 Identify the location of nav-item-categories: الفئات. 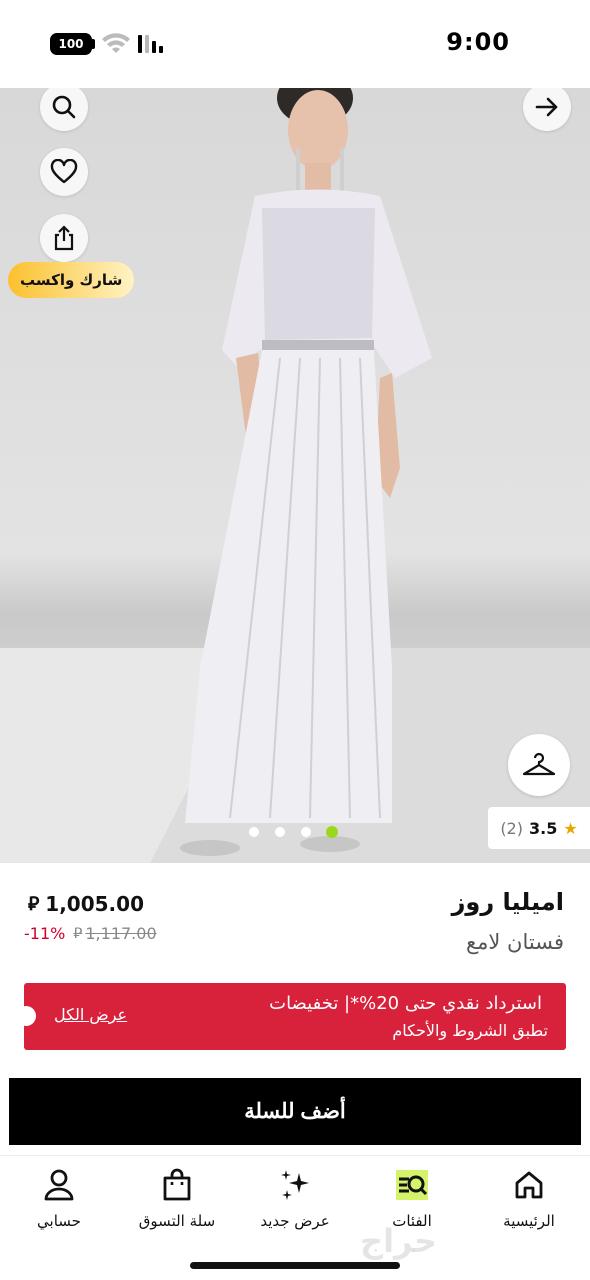
(412, 1197).